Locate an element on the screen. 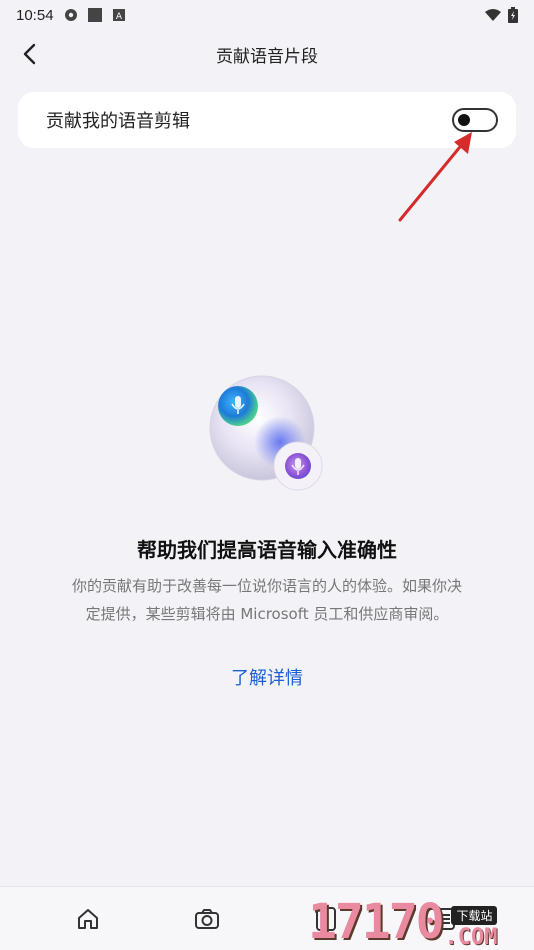  status-left: 10:54 A is located at coordinates (71, 15).